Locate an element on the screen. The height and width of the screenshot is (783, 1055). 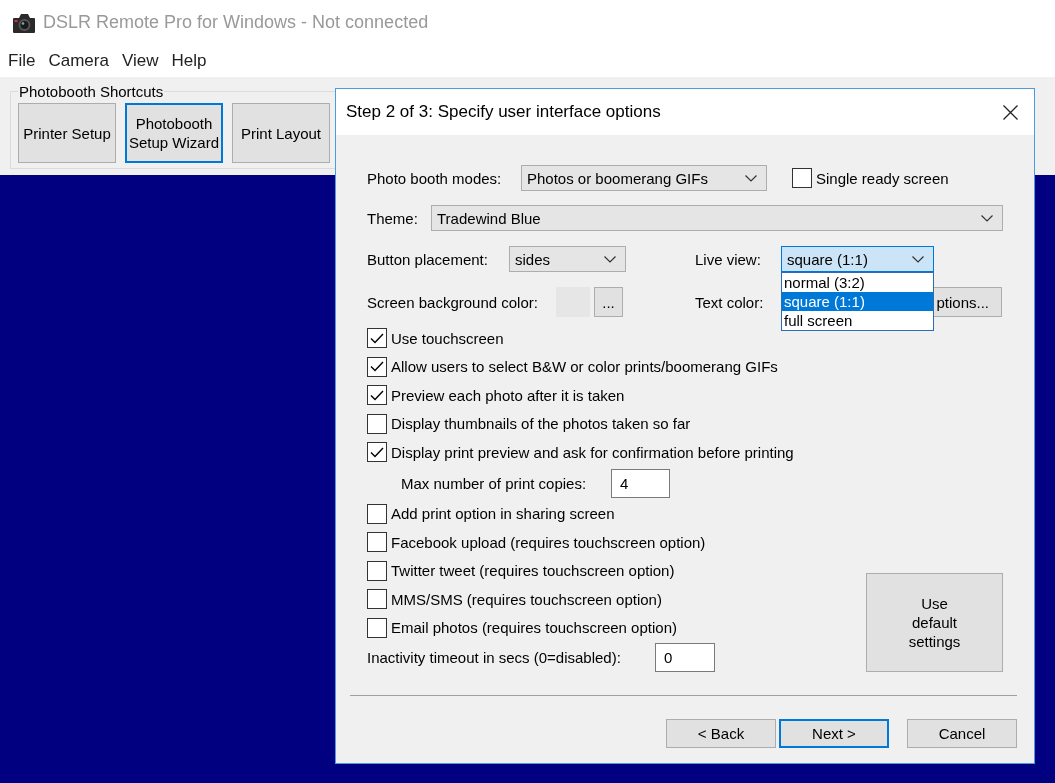
field-label: Live view: is located at coordinates (728, 259).